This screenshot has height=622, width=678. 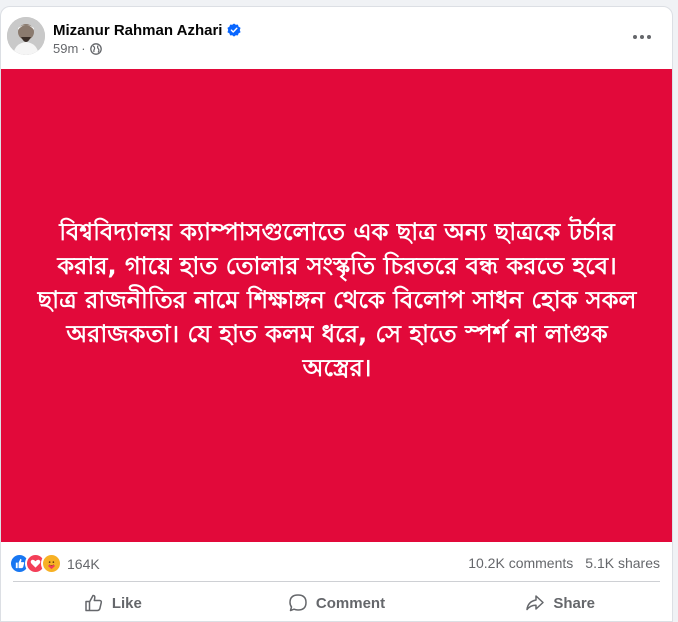 I want to click on author-row: Mizanur Rahman Azhari, so click(x=147, y=30).